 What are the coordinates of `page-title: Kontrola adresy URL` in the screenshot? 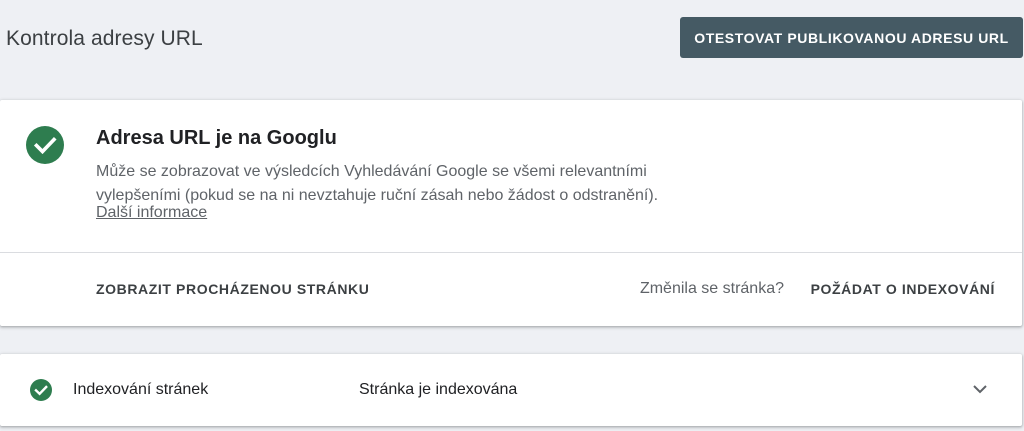 It's located at (104, 38).